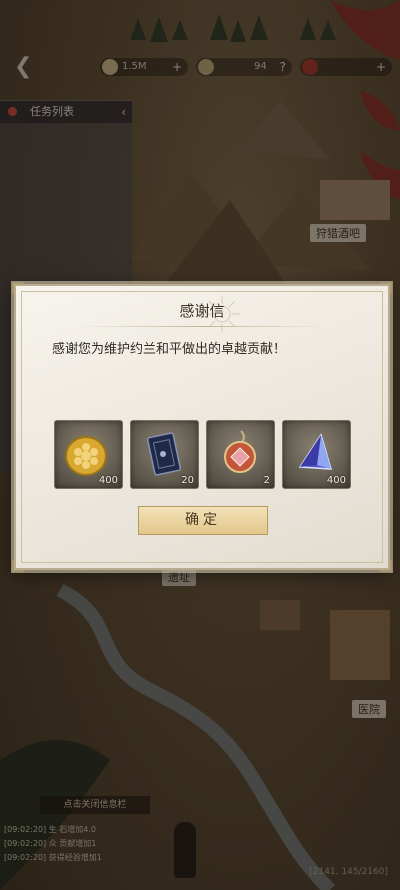 The height and width of the screenshot is (890, 400). What do you see at coordinates (240, 454) in the screenshot?
I see `reward-item: 2` at bounding box center [240, 454].